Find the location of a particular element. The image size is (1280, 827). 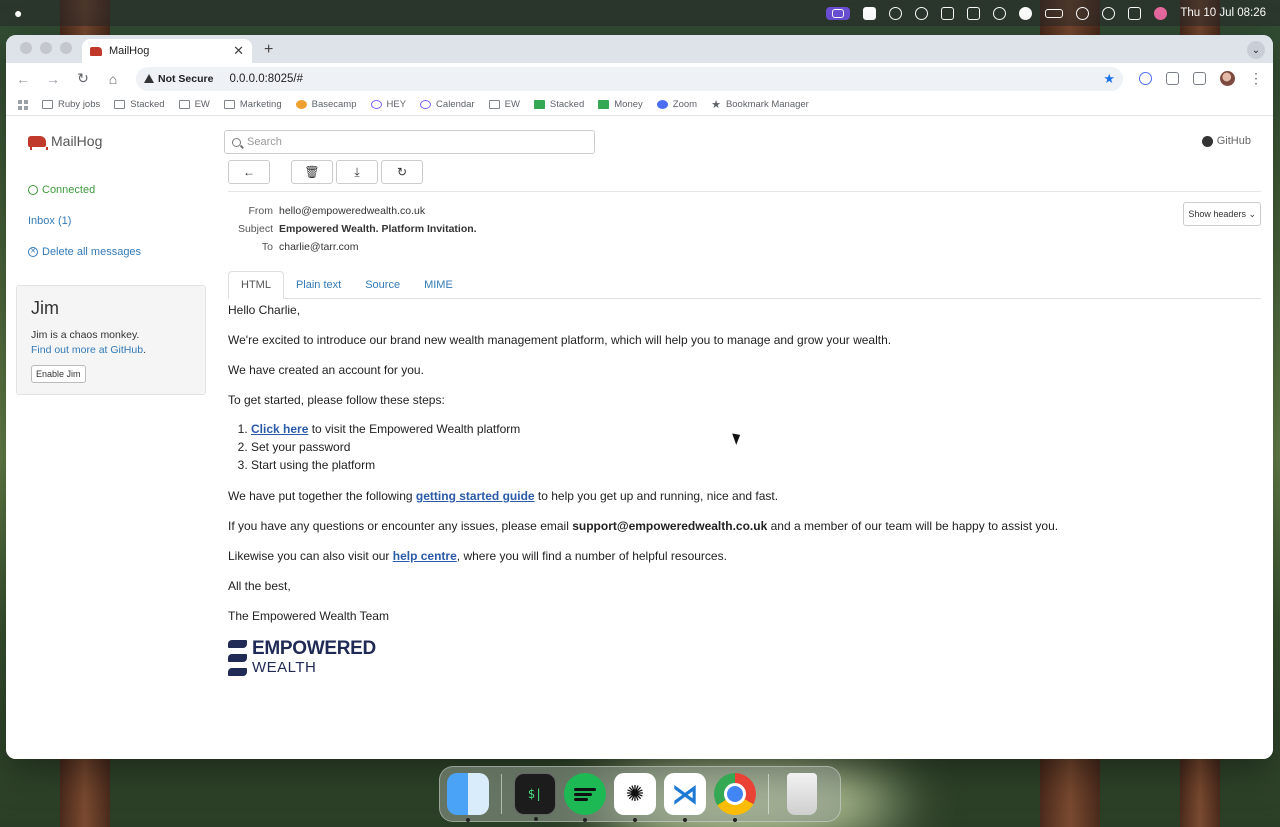

tab-plain-text: Plain text is located at coordinates (318, 284).